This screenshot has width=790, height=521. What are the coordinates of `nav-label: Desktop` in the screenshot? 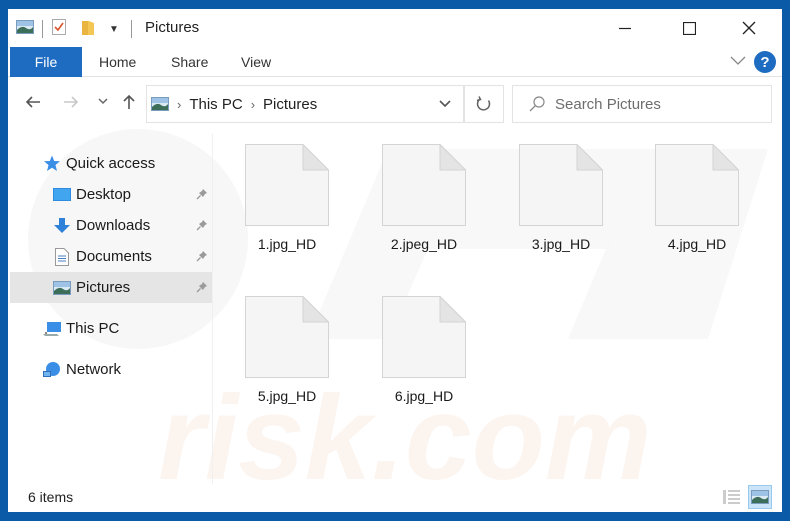 It's located at (104, 194).